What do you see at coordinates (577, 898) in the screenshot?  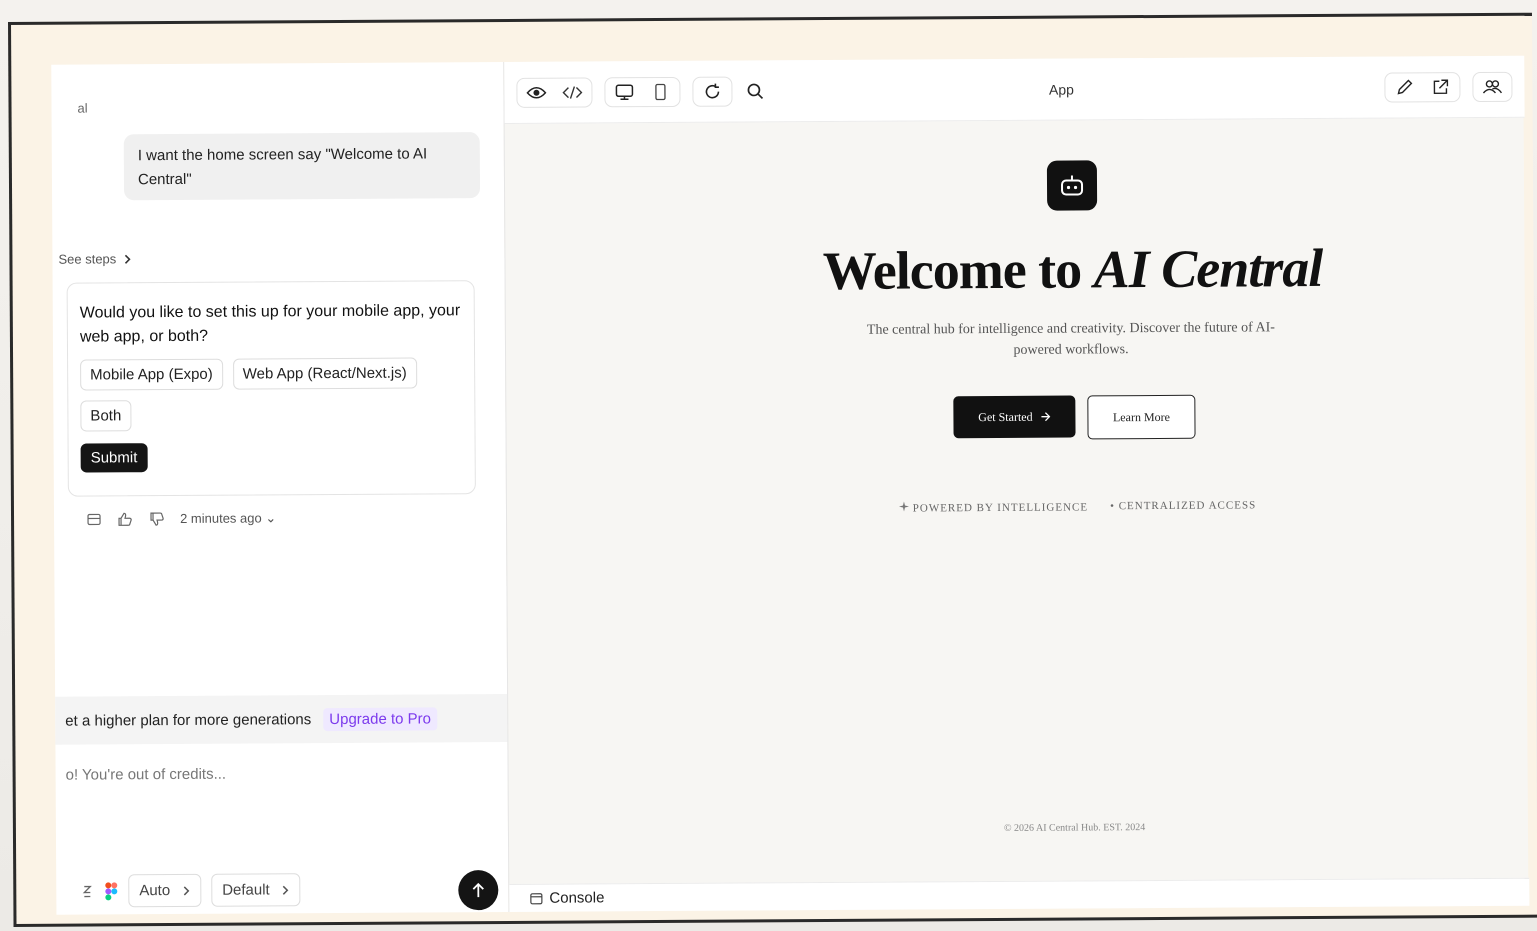 I see `console-label: Console` at bounding box center [577, 898].